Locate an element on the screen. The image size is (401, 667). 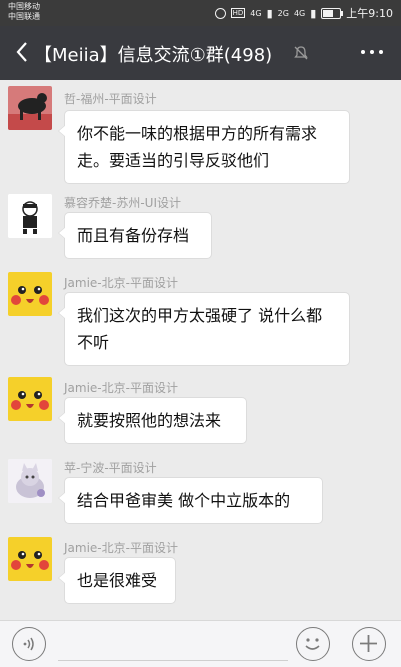
carrier-info: 中国移动 中国联通 is located at coordinates (24, 12).